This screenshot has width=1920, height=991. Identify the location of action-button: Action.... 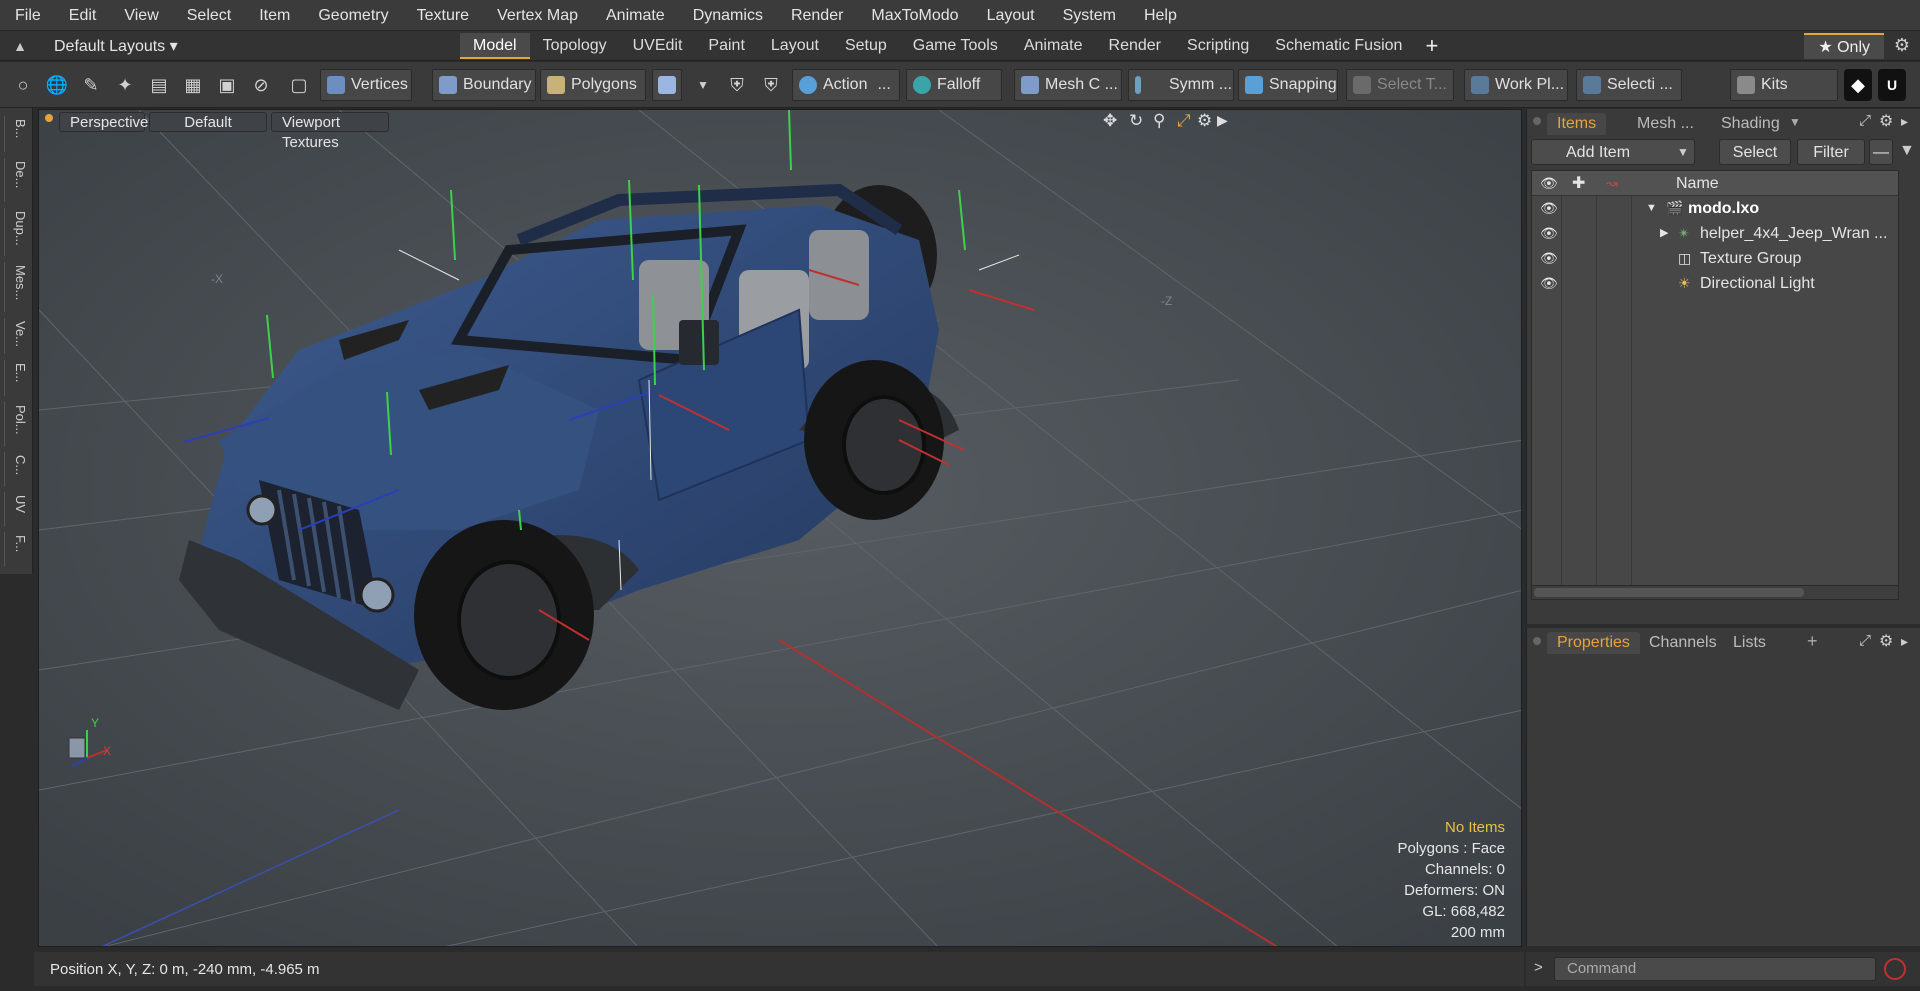
(846, 85).